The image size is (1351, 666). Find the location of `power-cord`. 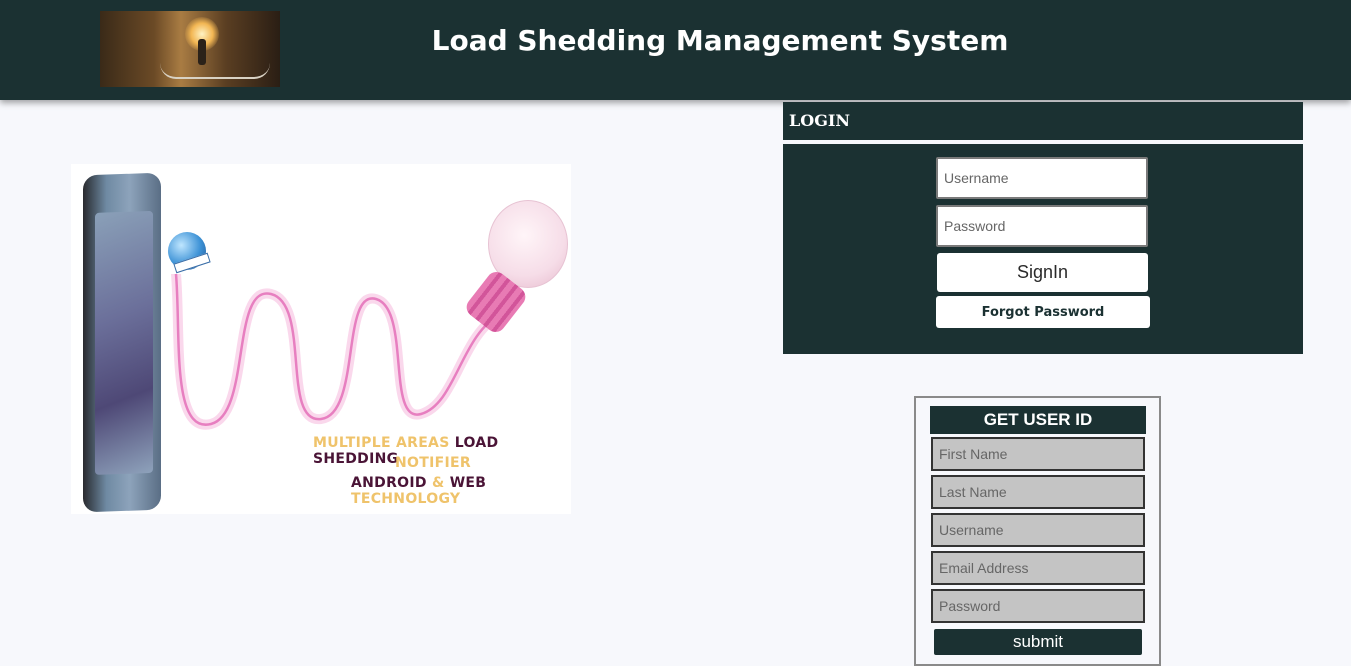

power-cord is located at coordinates (215, 71).